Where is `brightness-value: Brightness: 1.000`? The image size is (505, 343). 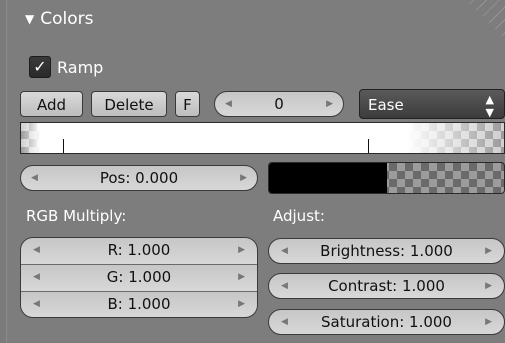 brightness-value: Brightness: 1.000 is located at coordinates (386, 251).